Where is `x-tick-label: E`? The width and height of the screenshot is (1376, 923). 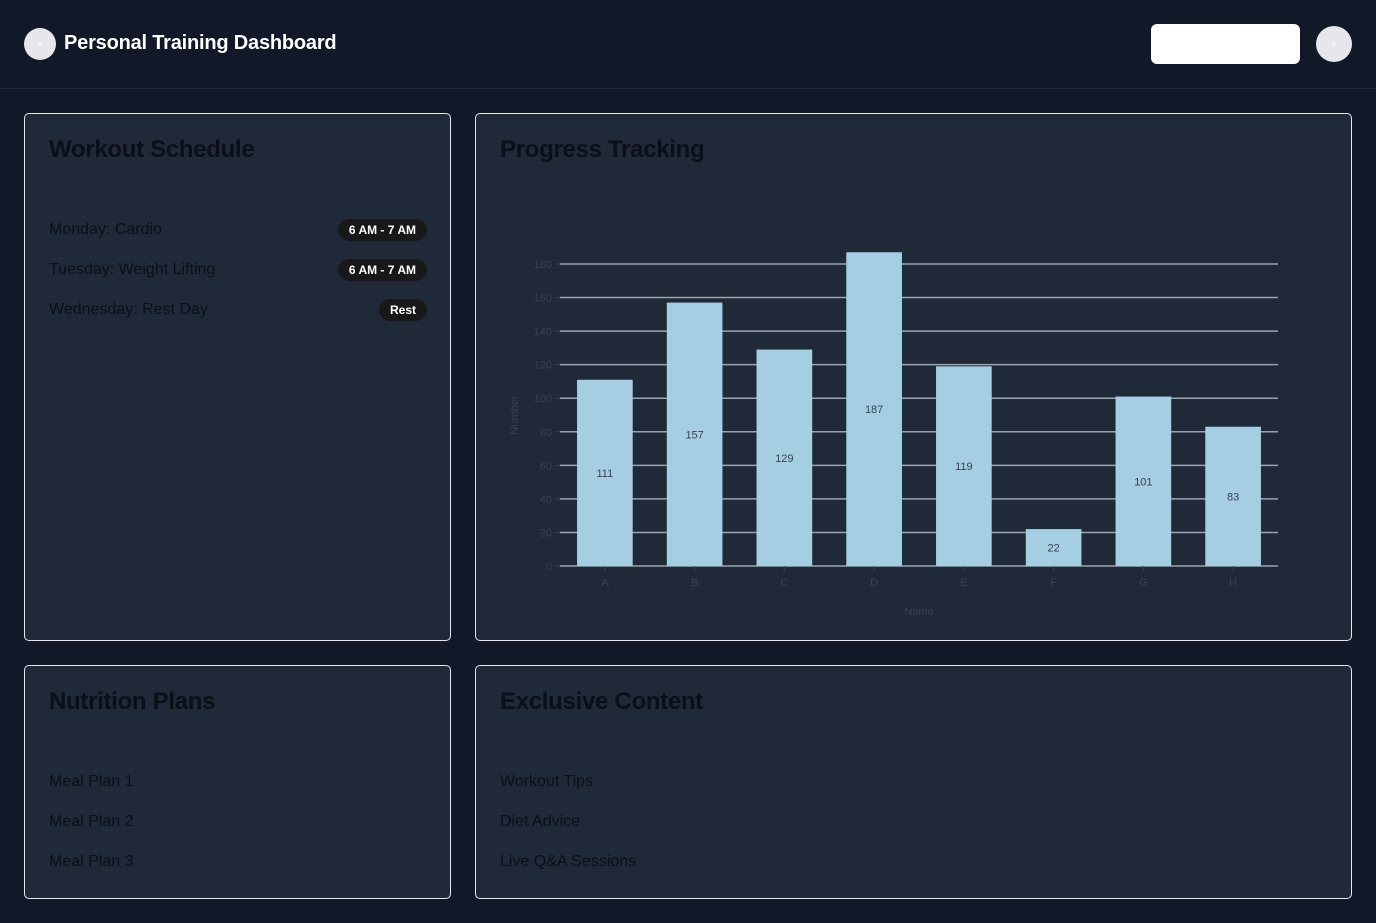 x-tick-label: E is located at coordinates (963, 583).